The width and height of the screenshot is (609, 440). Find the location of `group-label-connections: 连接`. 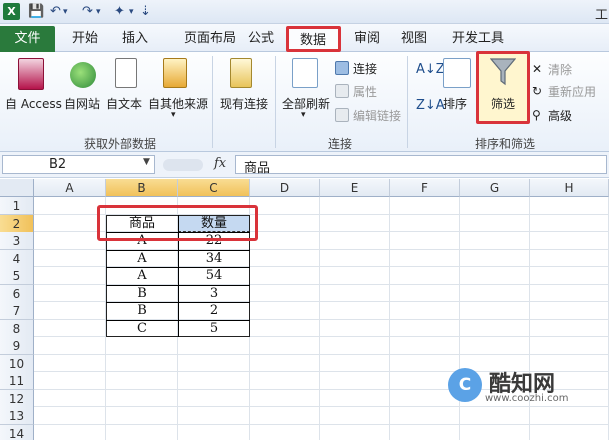

group-label-connections: 连接 is located at coordinates (339, 144).